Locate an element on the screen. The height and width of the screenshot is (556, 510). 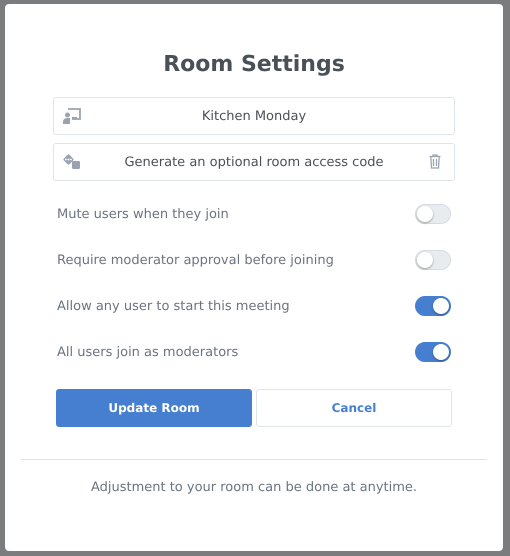
update-button: Update Room is located at coordinates (154, 408).